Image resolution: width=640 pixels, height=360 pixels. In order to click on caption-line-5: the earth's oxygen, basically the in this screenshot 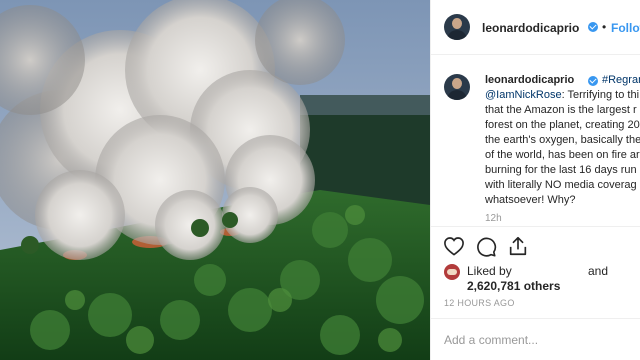, I will do `click(562, 140)`.